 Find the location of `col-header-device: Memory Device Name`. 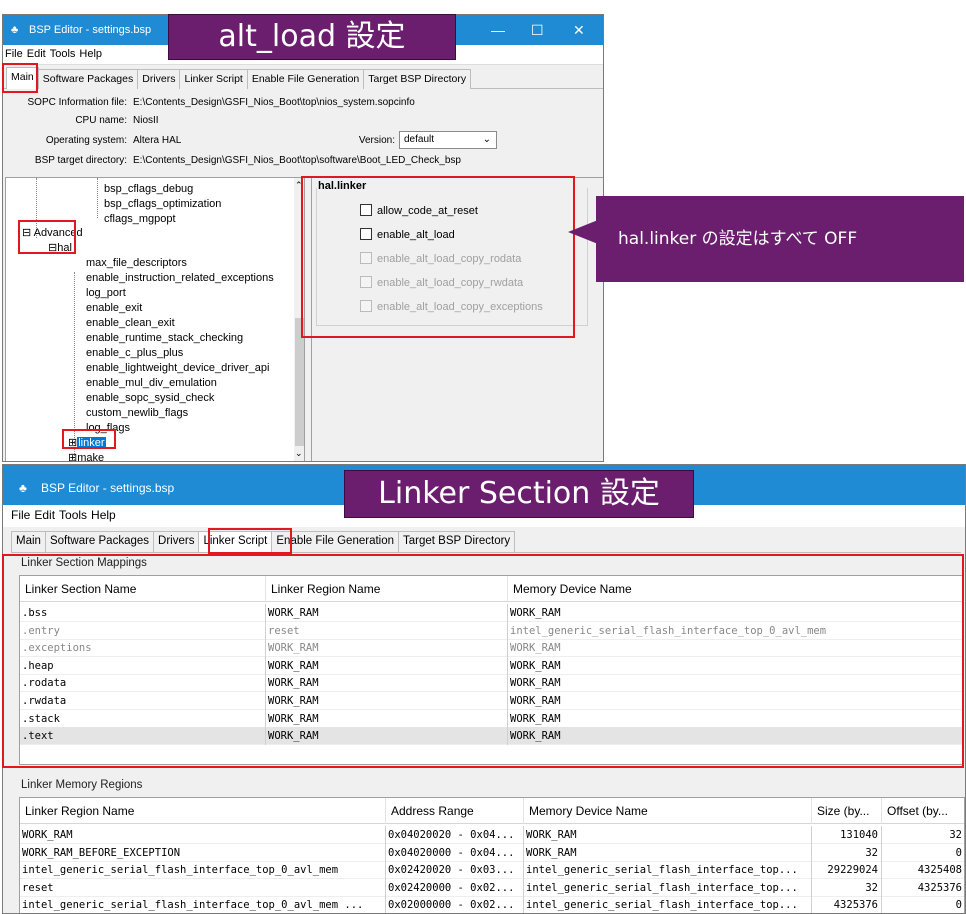

col-header-device: Memory Device Name is located at coordinates (668, 811).